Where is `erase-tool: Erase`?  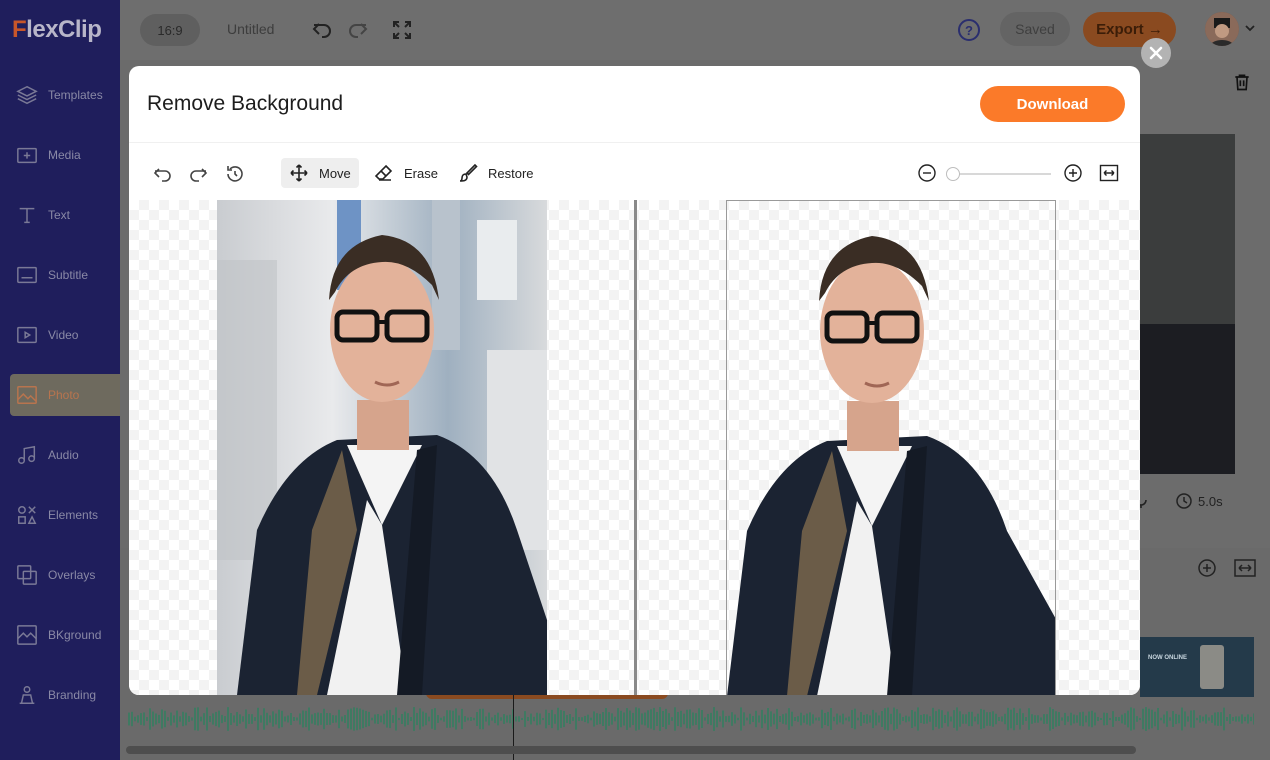 erase-tool: Erase is located at coordinates (406, 173).